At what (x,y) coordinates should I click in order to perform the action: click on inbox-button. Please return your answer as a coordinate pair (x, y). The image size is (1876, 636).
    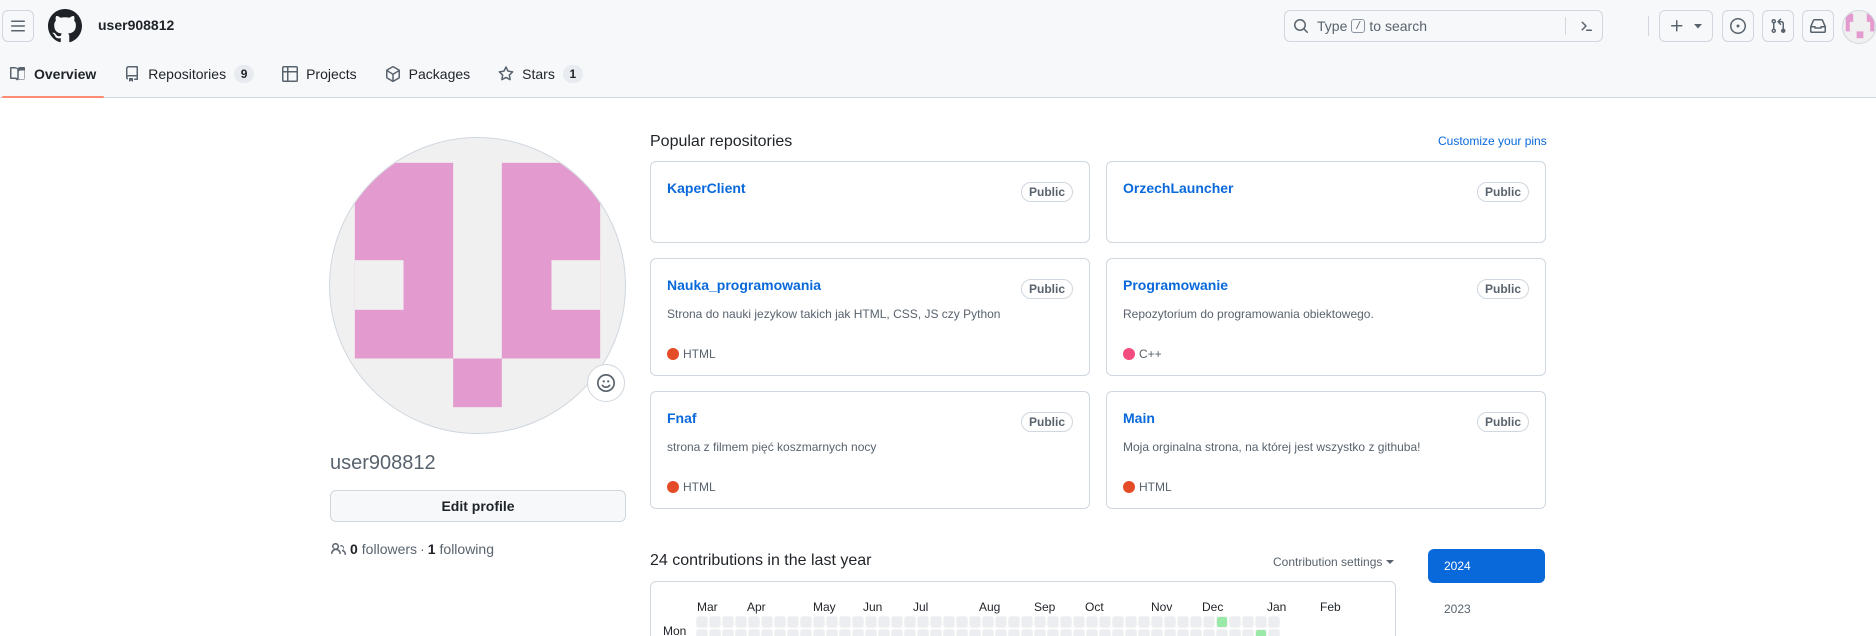
    Looking at the image, I should click on (1818, 26).